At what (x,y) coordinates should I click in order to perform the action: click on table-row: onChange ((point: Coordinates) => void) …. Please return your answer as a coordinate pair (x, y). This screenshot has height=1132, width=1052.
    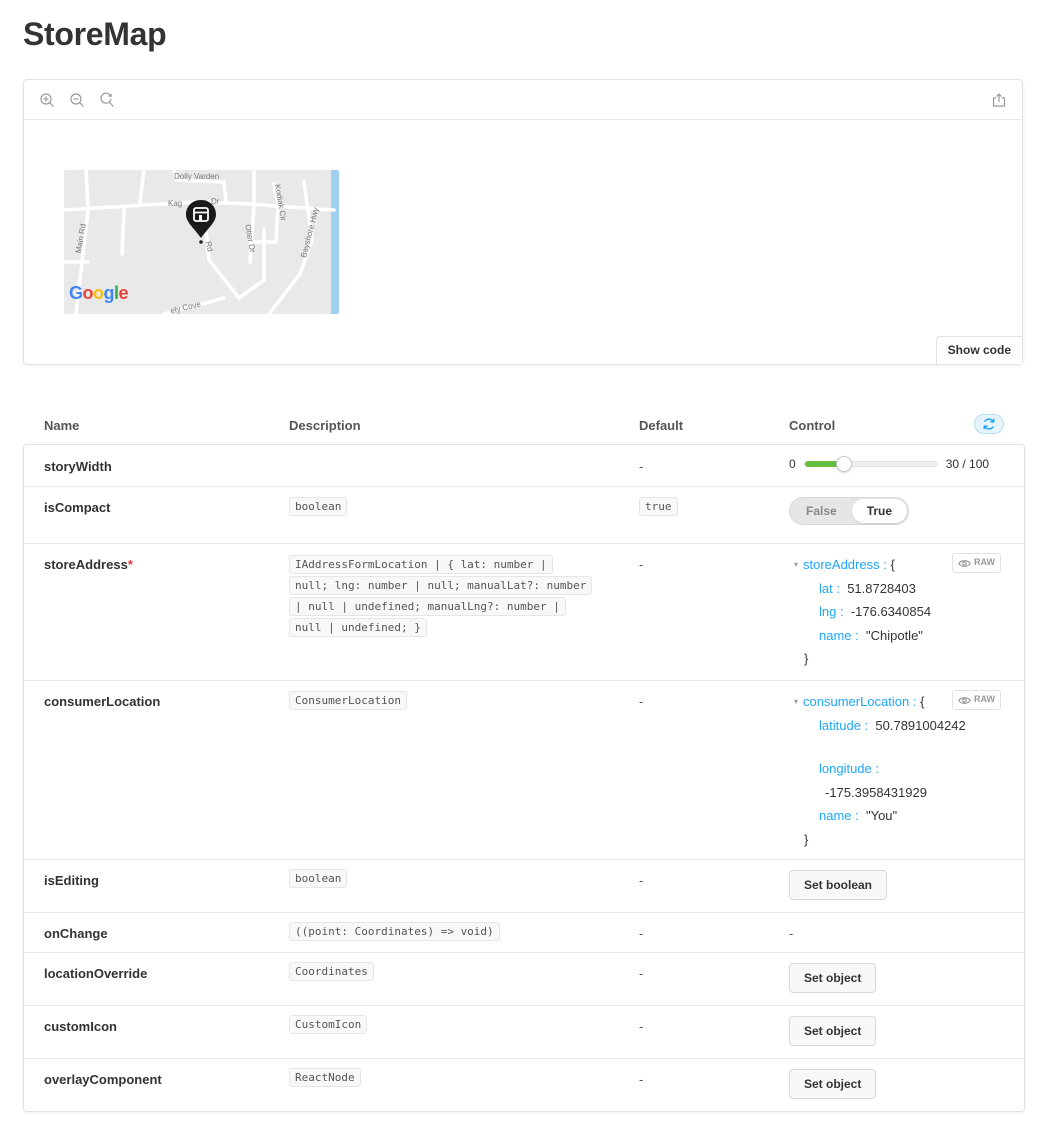
    Looking at the image, I should click on (524, 933).